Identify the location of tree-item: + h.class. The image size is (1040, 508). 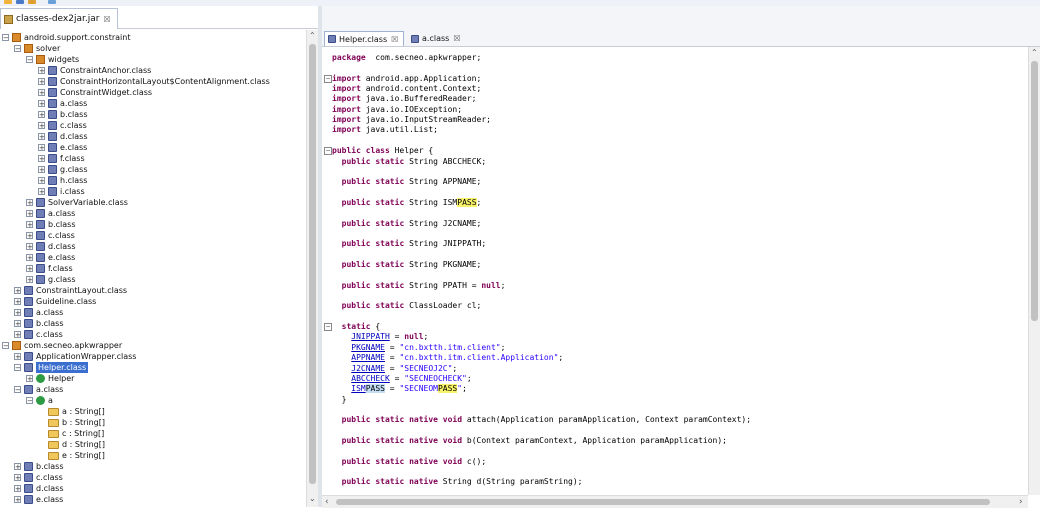
(62, 180).